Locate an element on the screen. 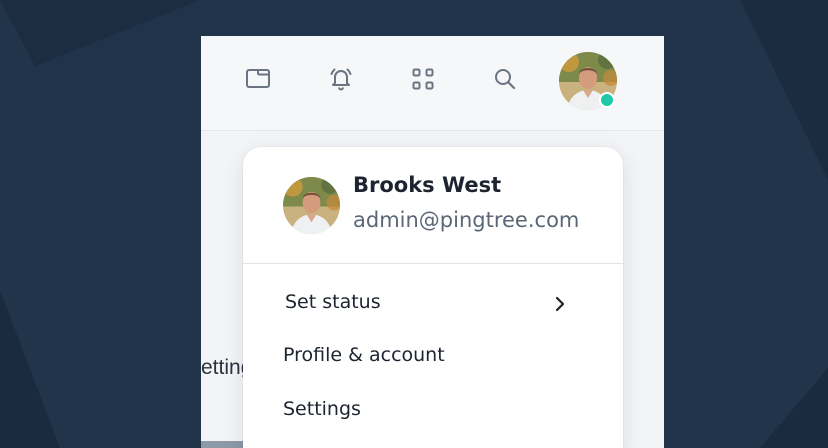 This screenshot has height=448, width=828. user-email: admin@pingtree.com is located at coordinates (466, 220).